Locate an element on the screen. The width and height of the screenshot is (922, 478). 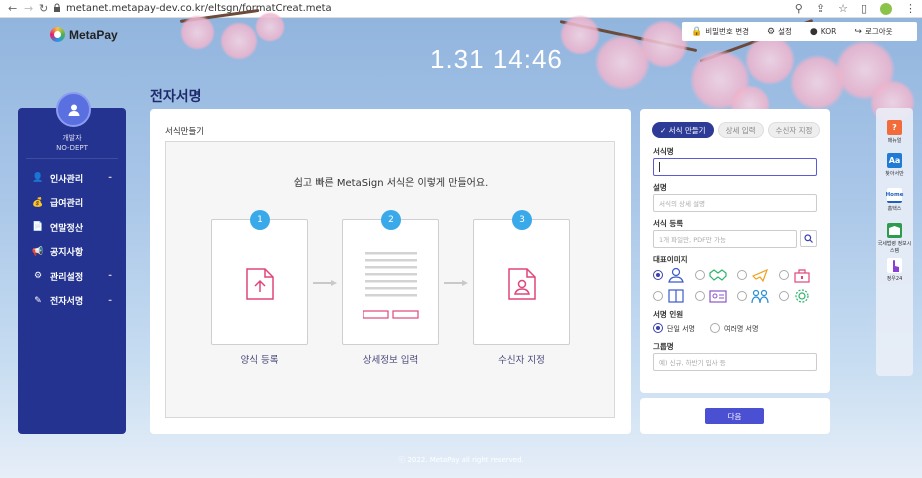
tab-detail-input: 상세 입력 is located at coordinates (740, 130).